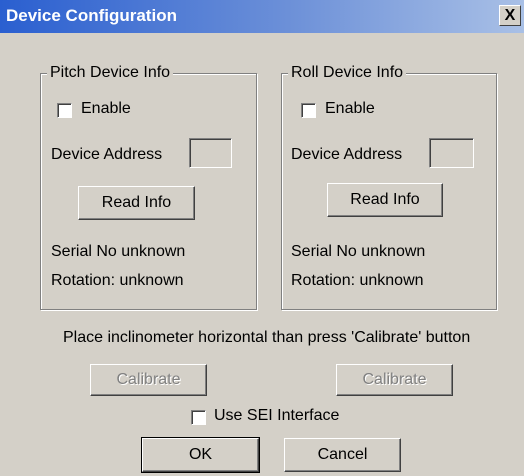 The image size is (524, 476). I want to click on close-button: X, so click(510, 15).